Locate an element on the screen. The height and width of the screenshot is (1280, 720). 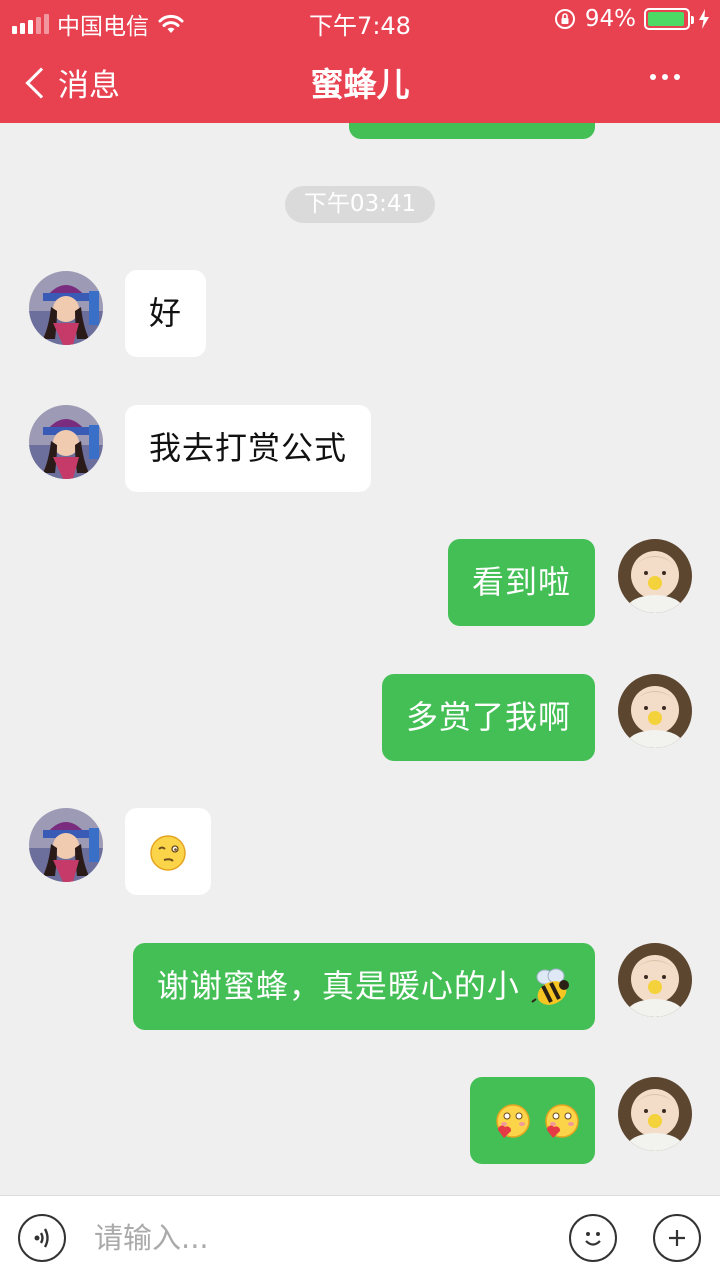
message-text: 多赏了我啊 is located at coordinates (488, 717).